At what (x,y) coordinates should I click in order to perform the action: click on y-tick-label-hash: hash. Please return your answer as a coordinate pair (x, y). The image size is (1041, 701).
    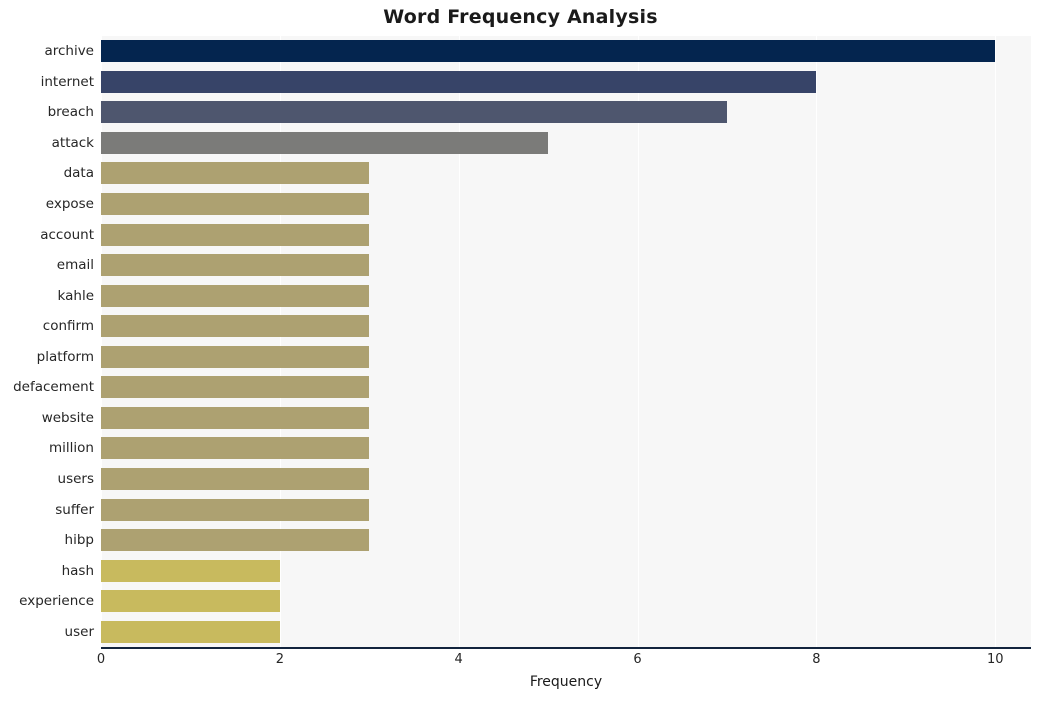
    Looking at the image, I should click on (77, 570).